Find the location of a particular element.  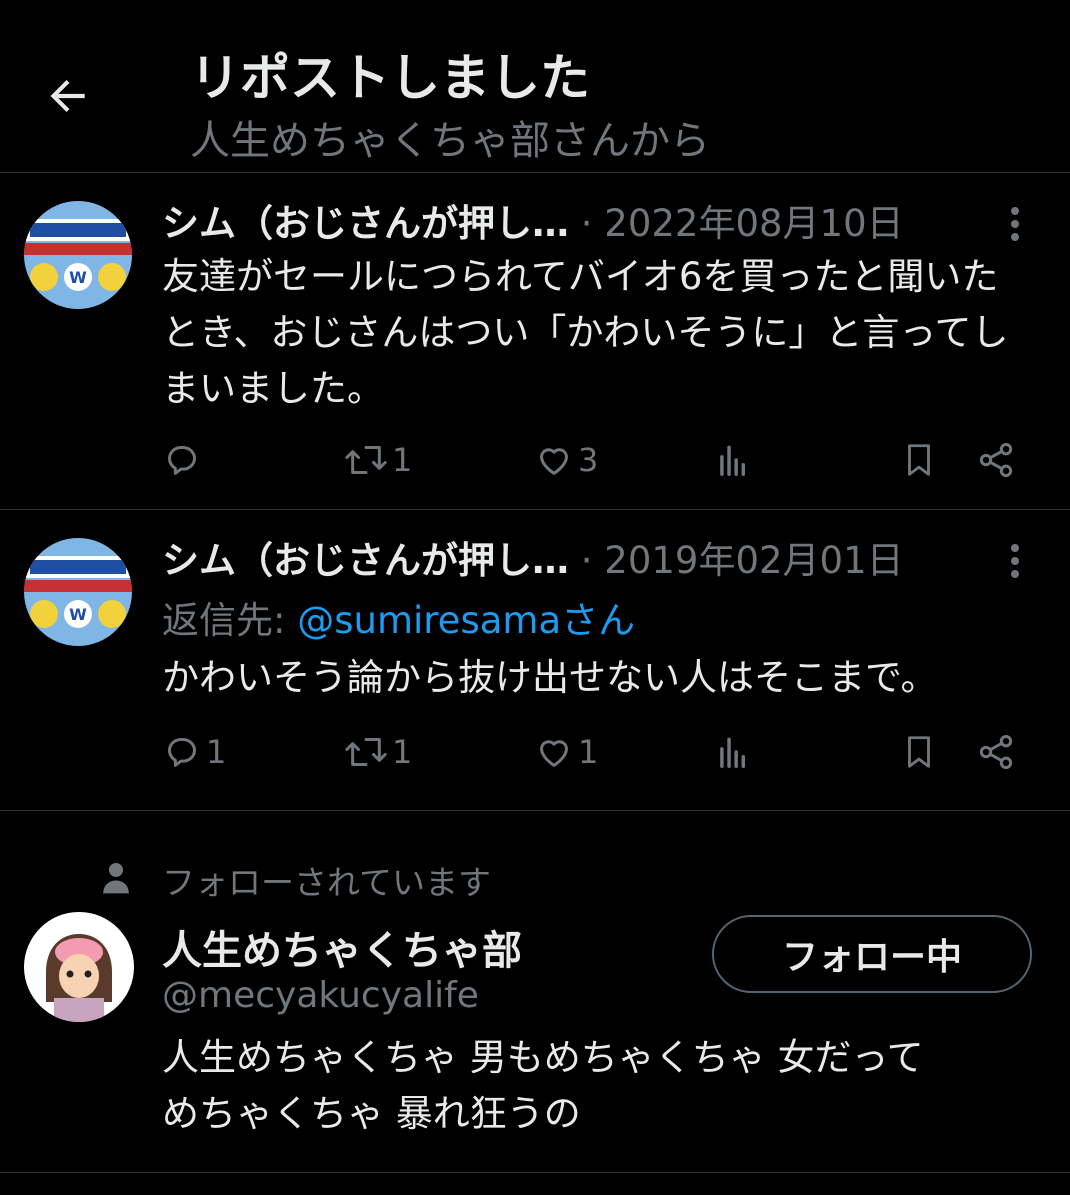

followed-by-label: フォローされています is located at coordinates (327, 882).